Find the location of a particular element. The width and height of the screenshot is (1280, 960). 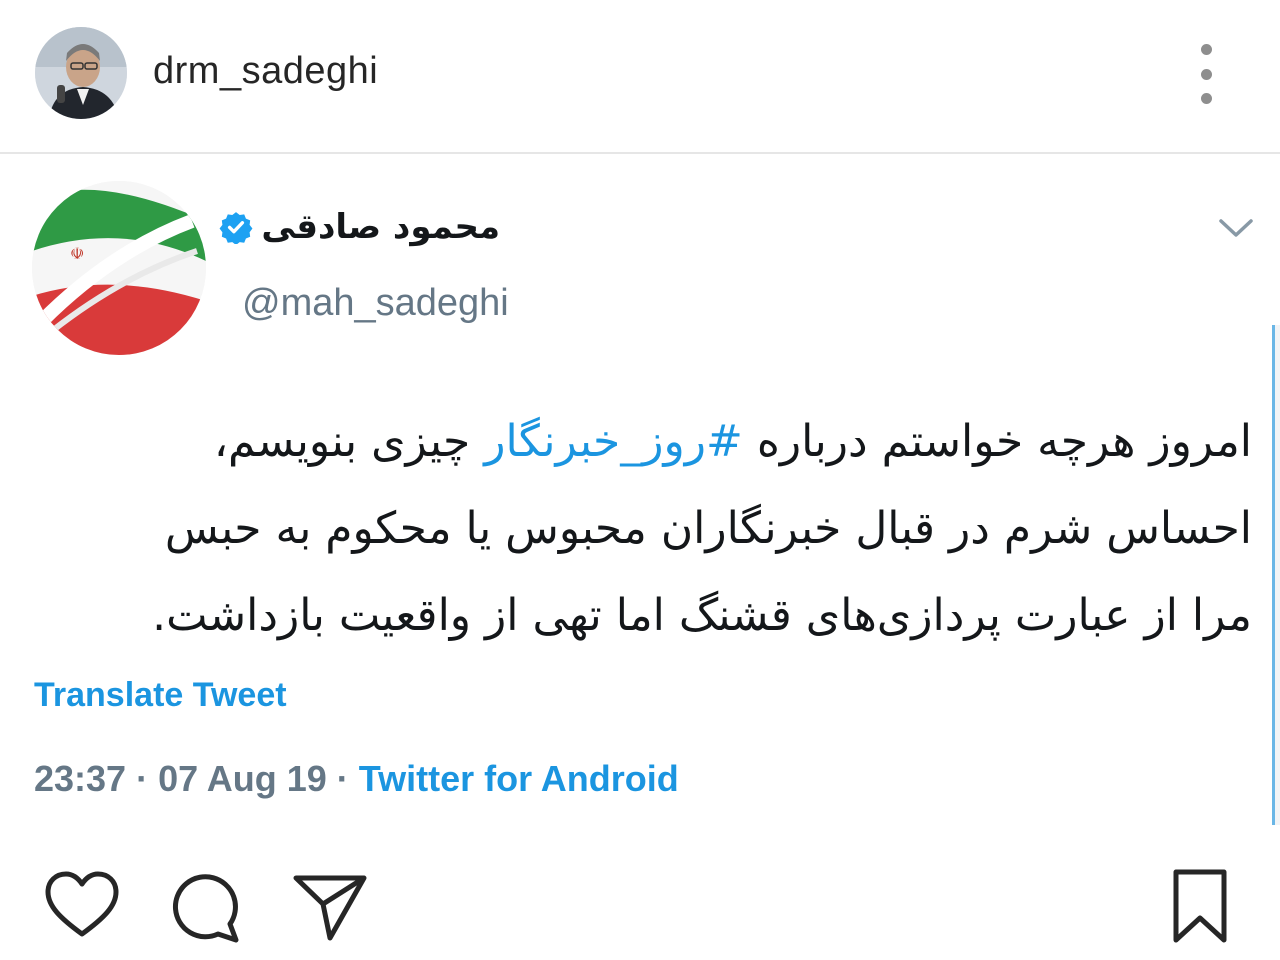

tweet-handle: @mah_sadeghi is located at coordinates (375, 303).